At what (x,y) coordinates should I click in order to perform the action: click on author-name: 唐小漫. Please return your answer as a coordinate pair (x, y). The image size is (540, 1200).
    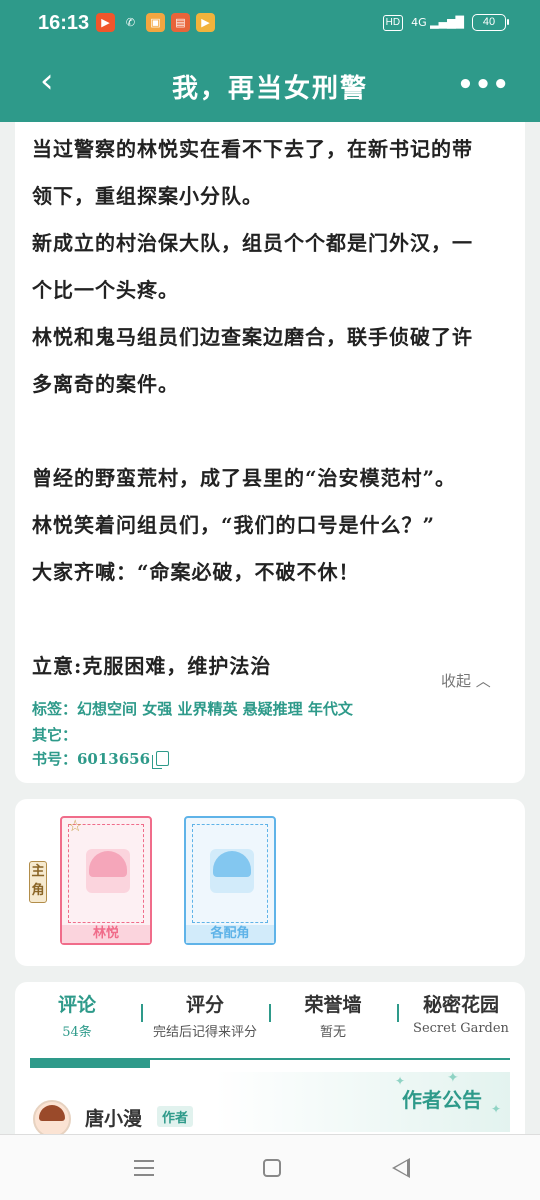
    Looking at the image, I should click on (113, 1117).